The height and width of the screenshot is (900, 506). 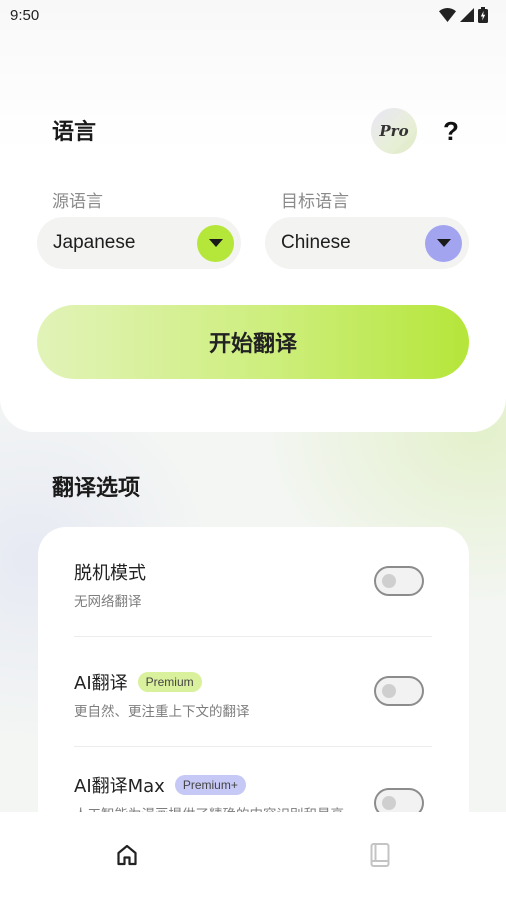 What do you see at coordinates (169, 682) in the screenshot?
I see `premium-badge: Premium` at bounding box center [169, 682].